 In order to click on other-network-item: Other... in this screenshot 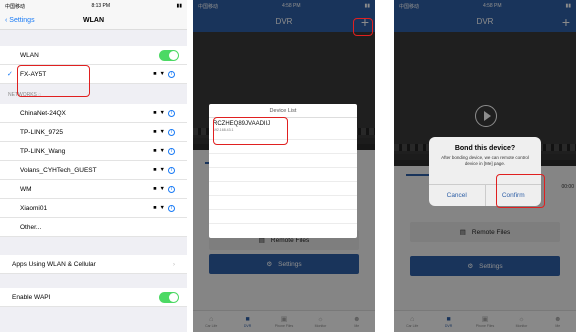, I will do `click(93, 227)`.